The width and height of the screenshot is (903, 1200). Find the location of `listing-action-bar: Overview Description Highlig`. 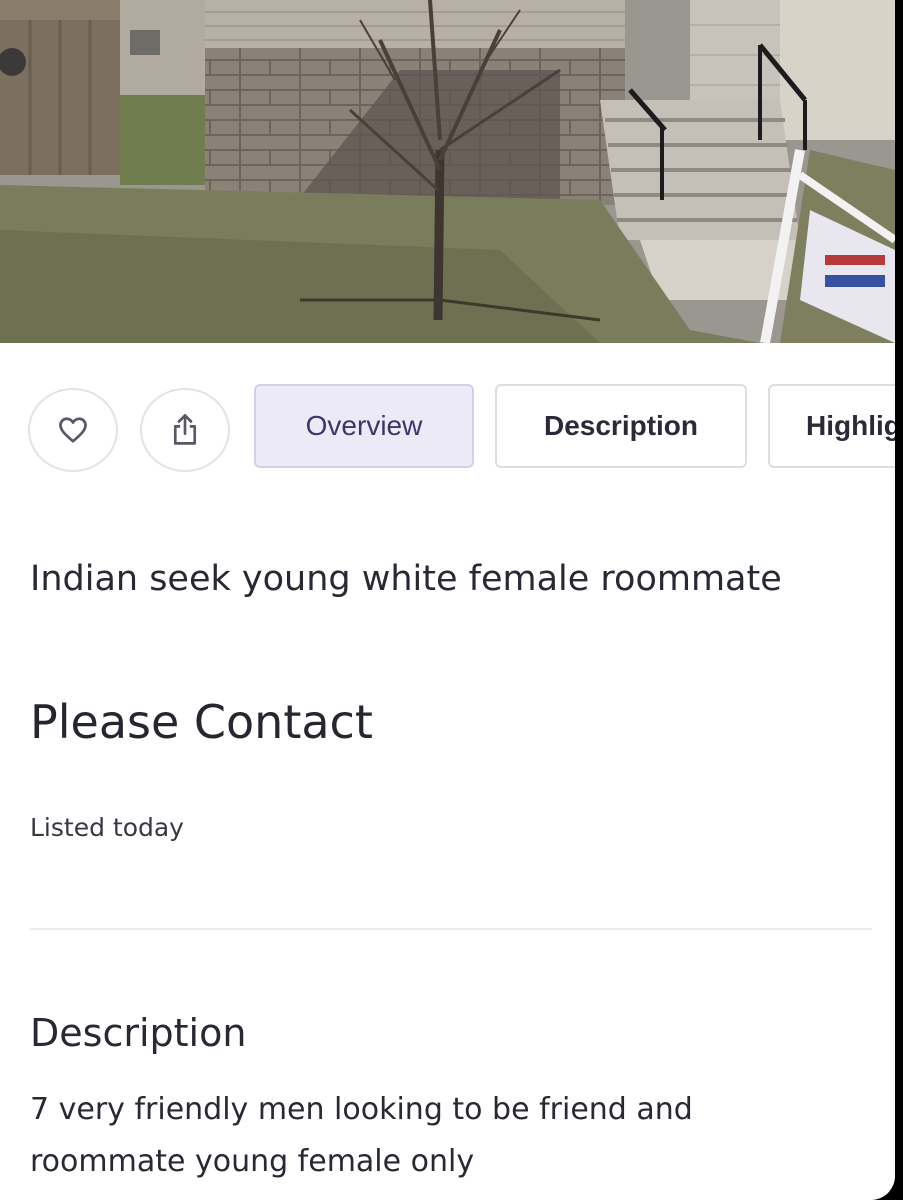

listing-action-bar: Overview Description Highlig is located at coordinates (461, 428).